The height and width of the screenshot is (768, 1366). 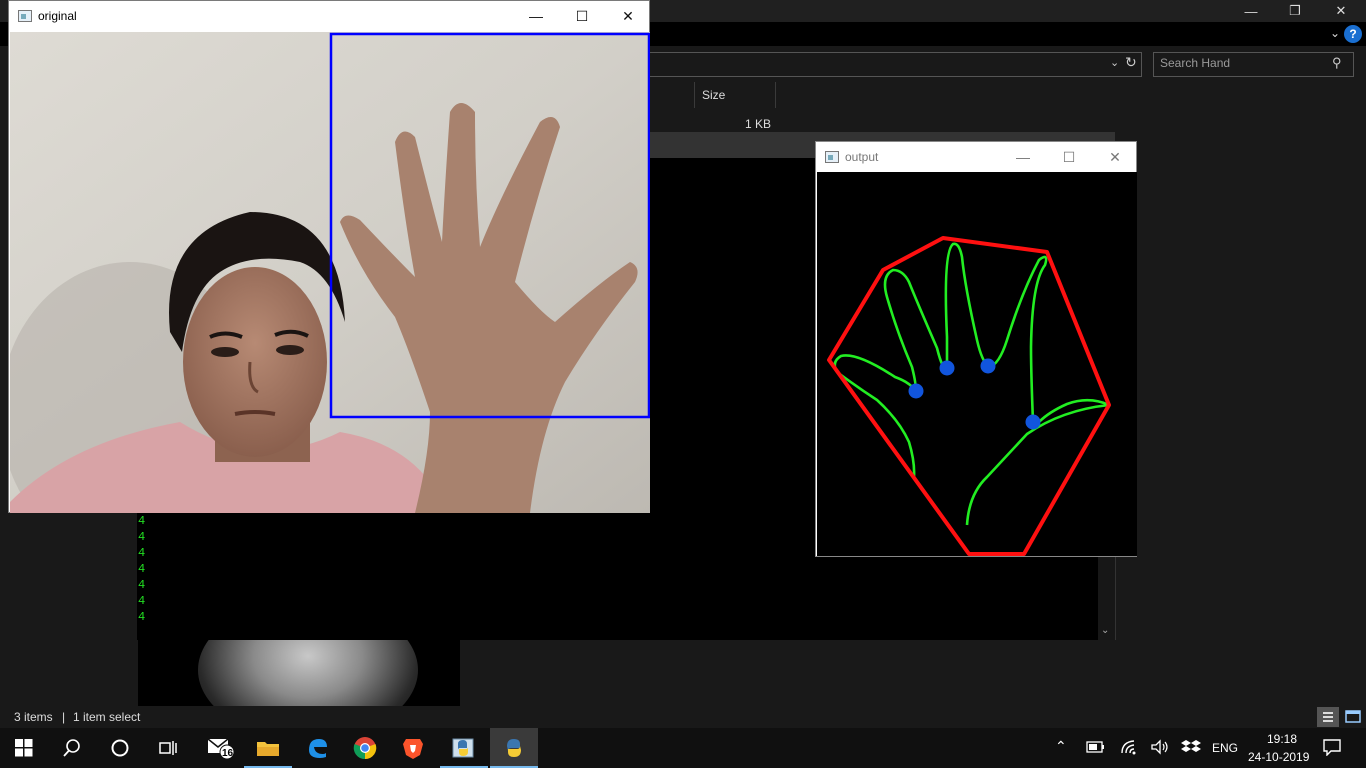 What do you see at coordinates (862, 157) in the screenshot?
I see `window-title: output` at bounding box center [862, 157].